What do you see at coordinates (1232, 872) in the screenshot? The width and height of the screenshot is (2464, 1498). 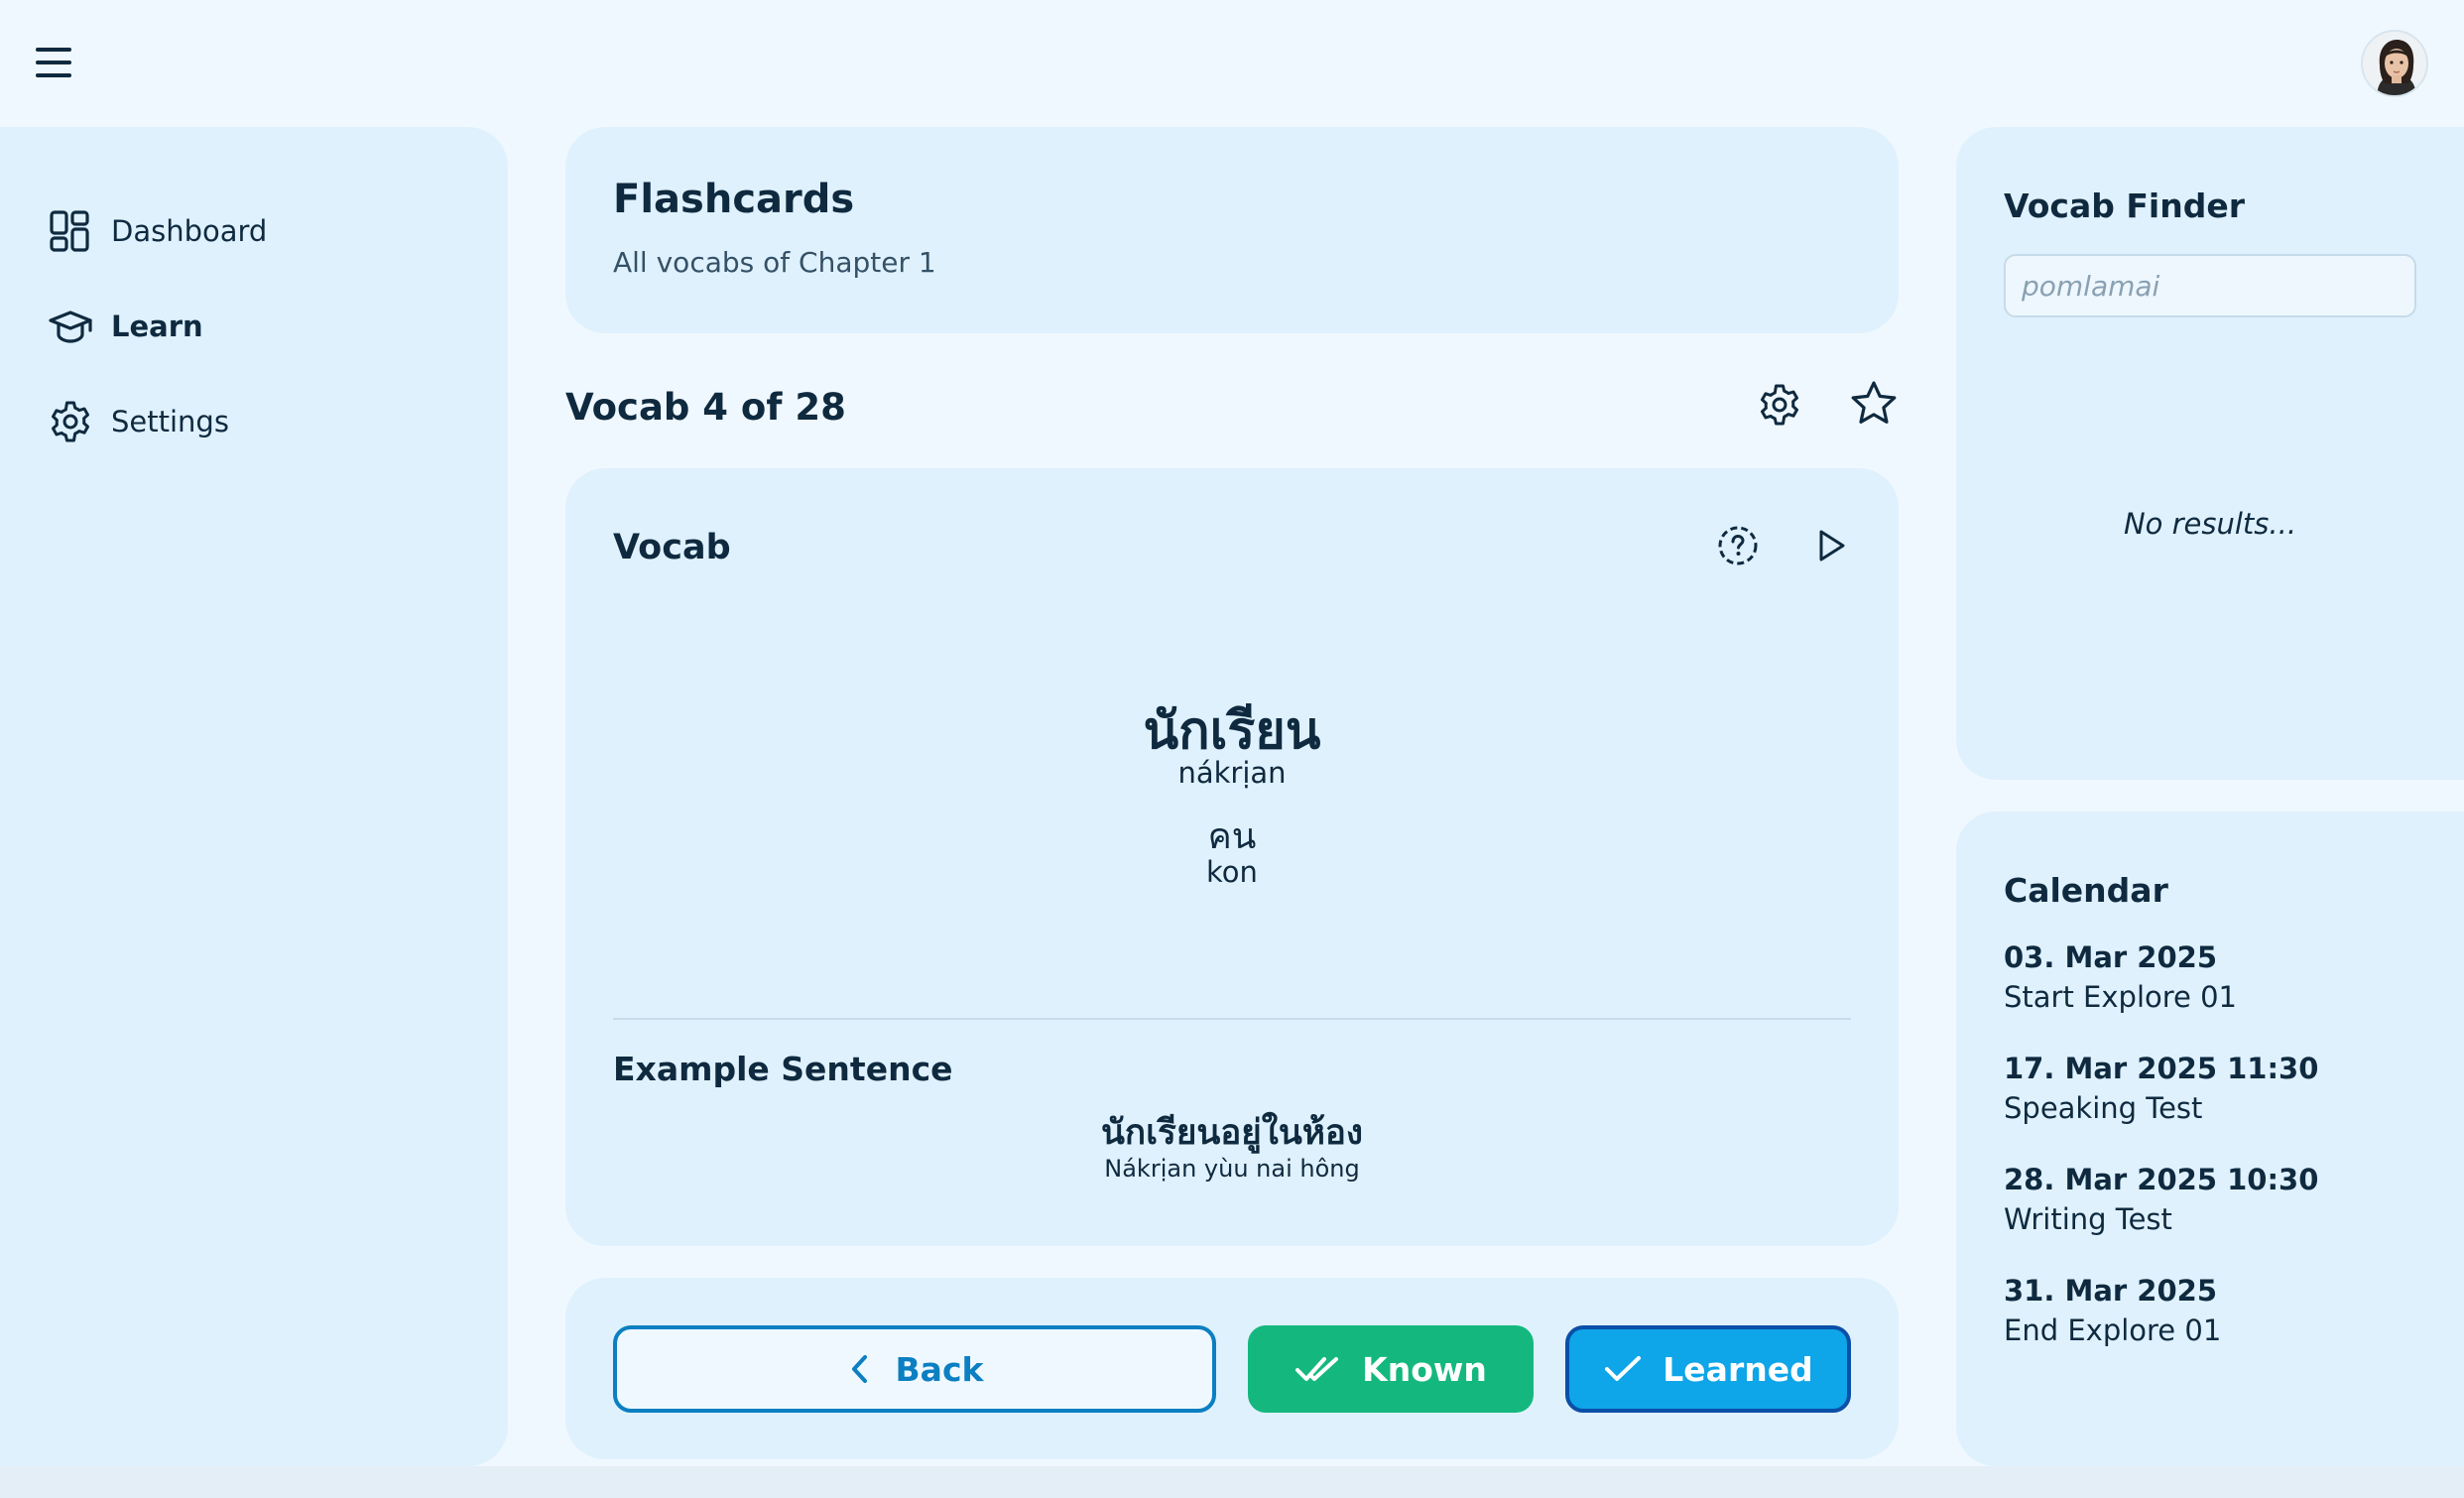 I see `classifier-roman: kon` at bounding box center [1232, 872].